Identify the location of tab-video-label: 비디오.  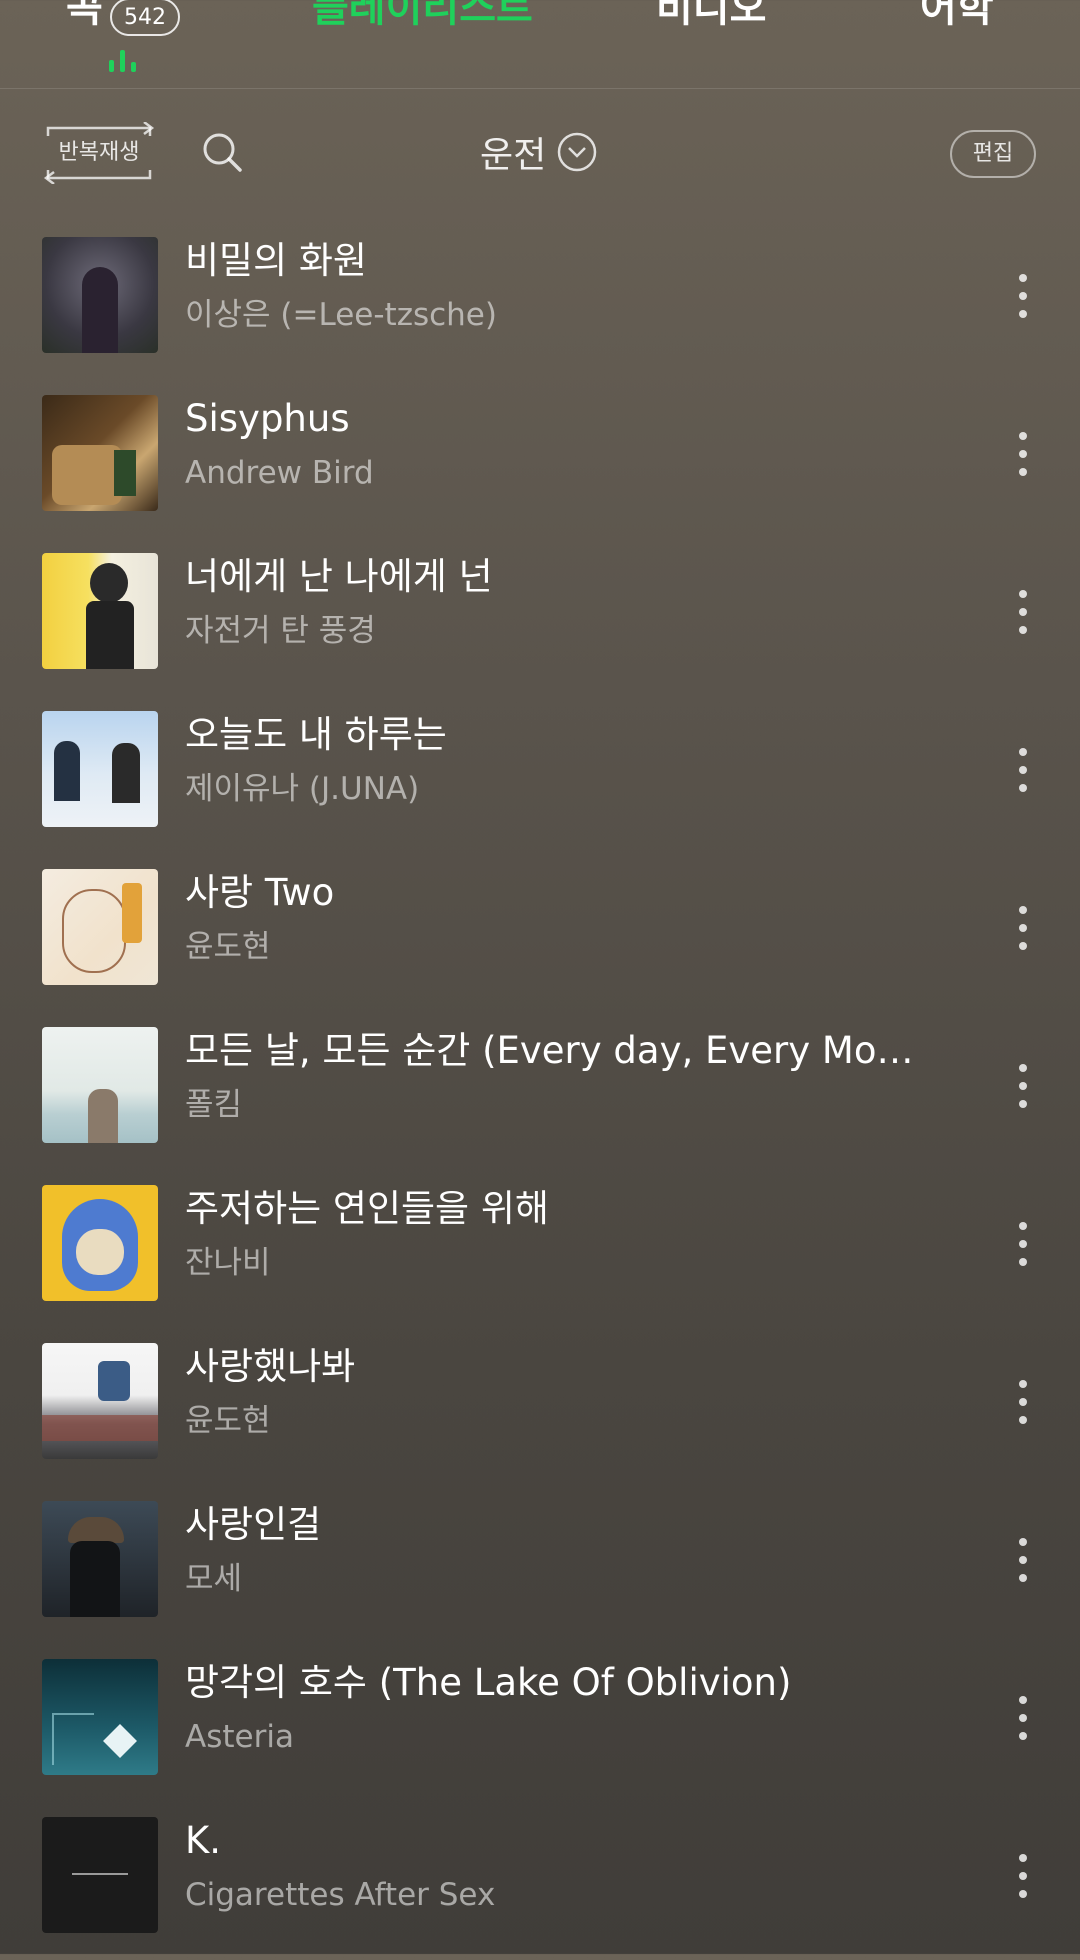
(711, 15).